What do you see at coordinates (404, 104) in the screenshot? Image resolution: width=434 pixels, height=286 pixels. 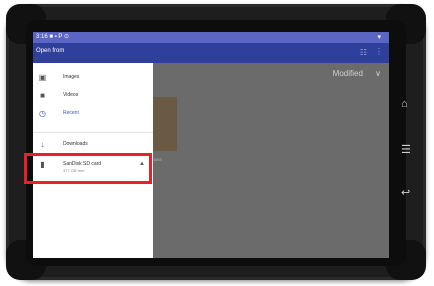 I see `home-icon: ⌂` at bounding box center [404, 104].